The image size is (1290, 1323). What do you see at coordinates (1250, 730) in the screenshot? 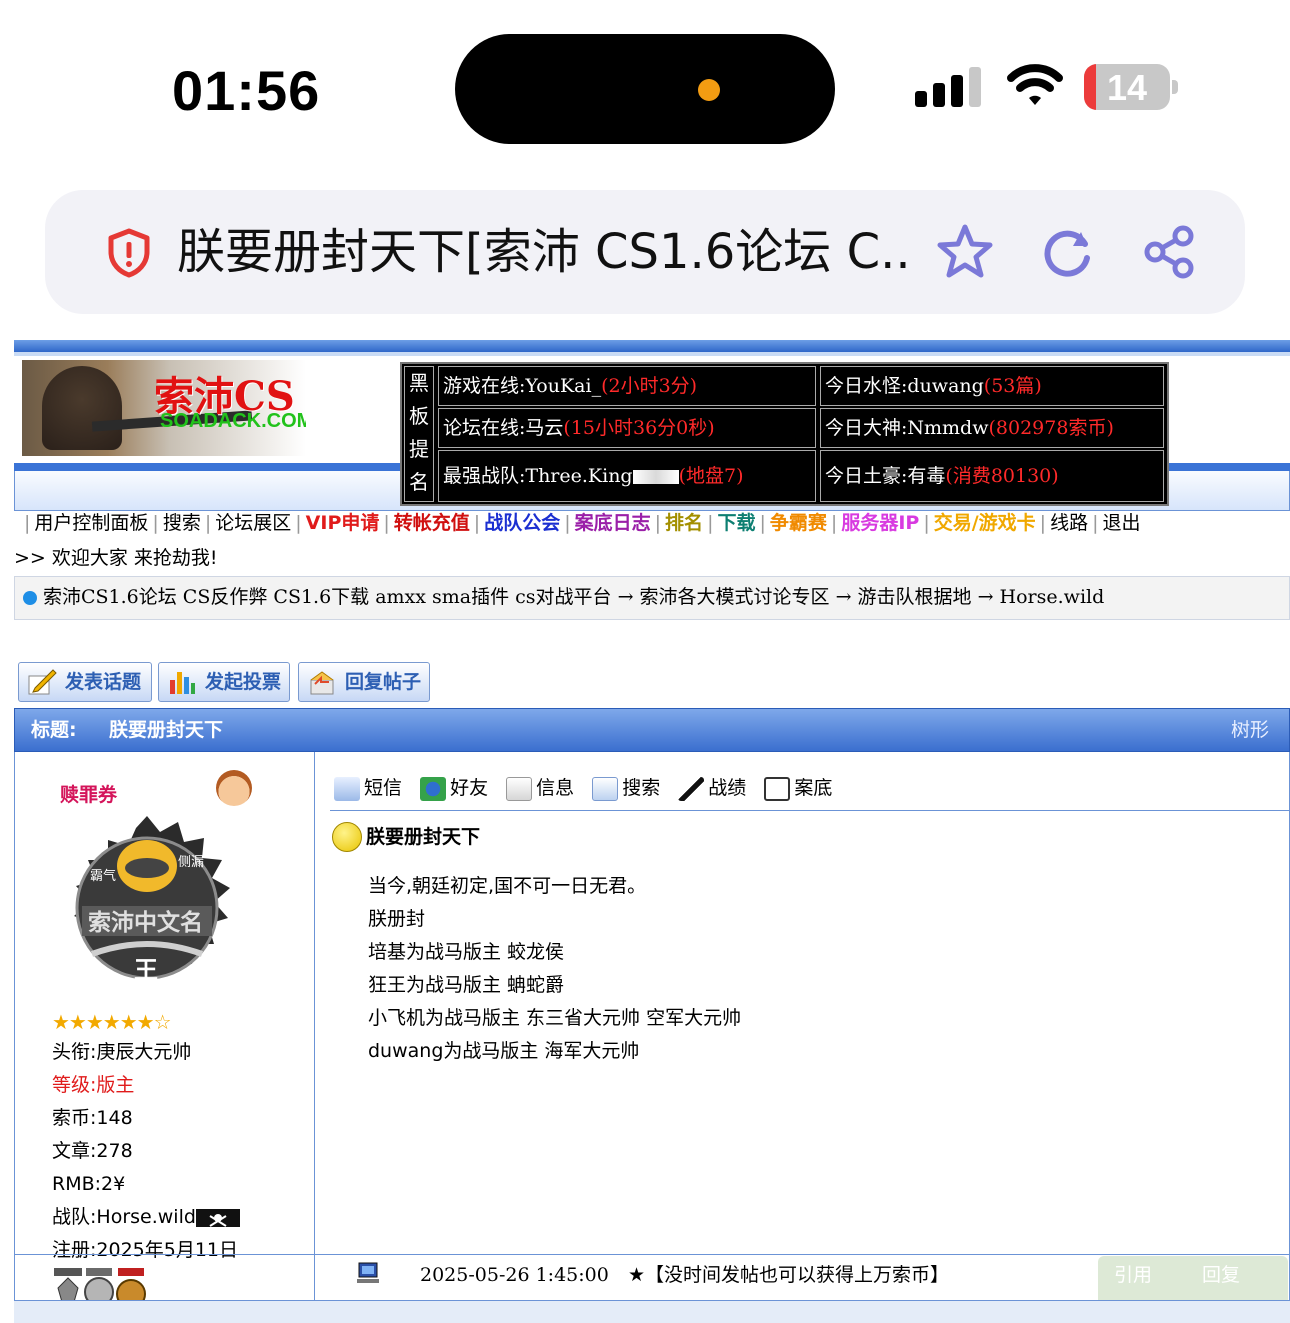
I see `tree-view-link: 树形` at bounding box center [1250, 730].